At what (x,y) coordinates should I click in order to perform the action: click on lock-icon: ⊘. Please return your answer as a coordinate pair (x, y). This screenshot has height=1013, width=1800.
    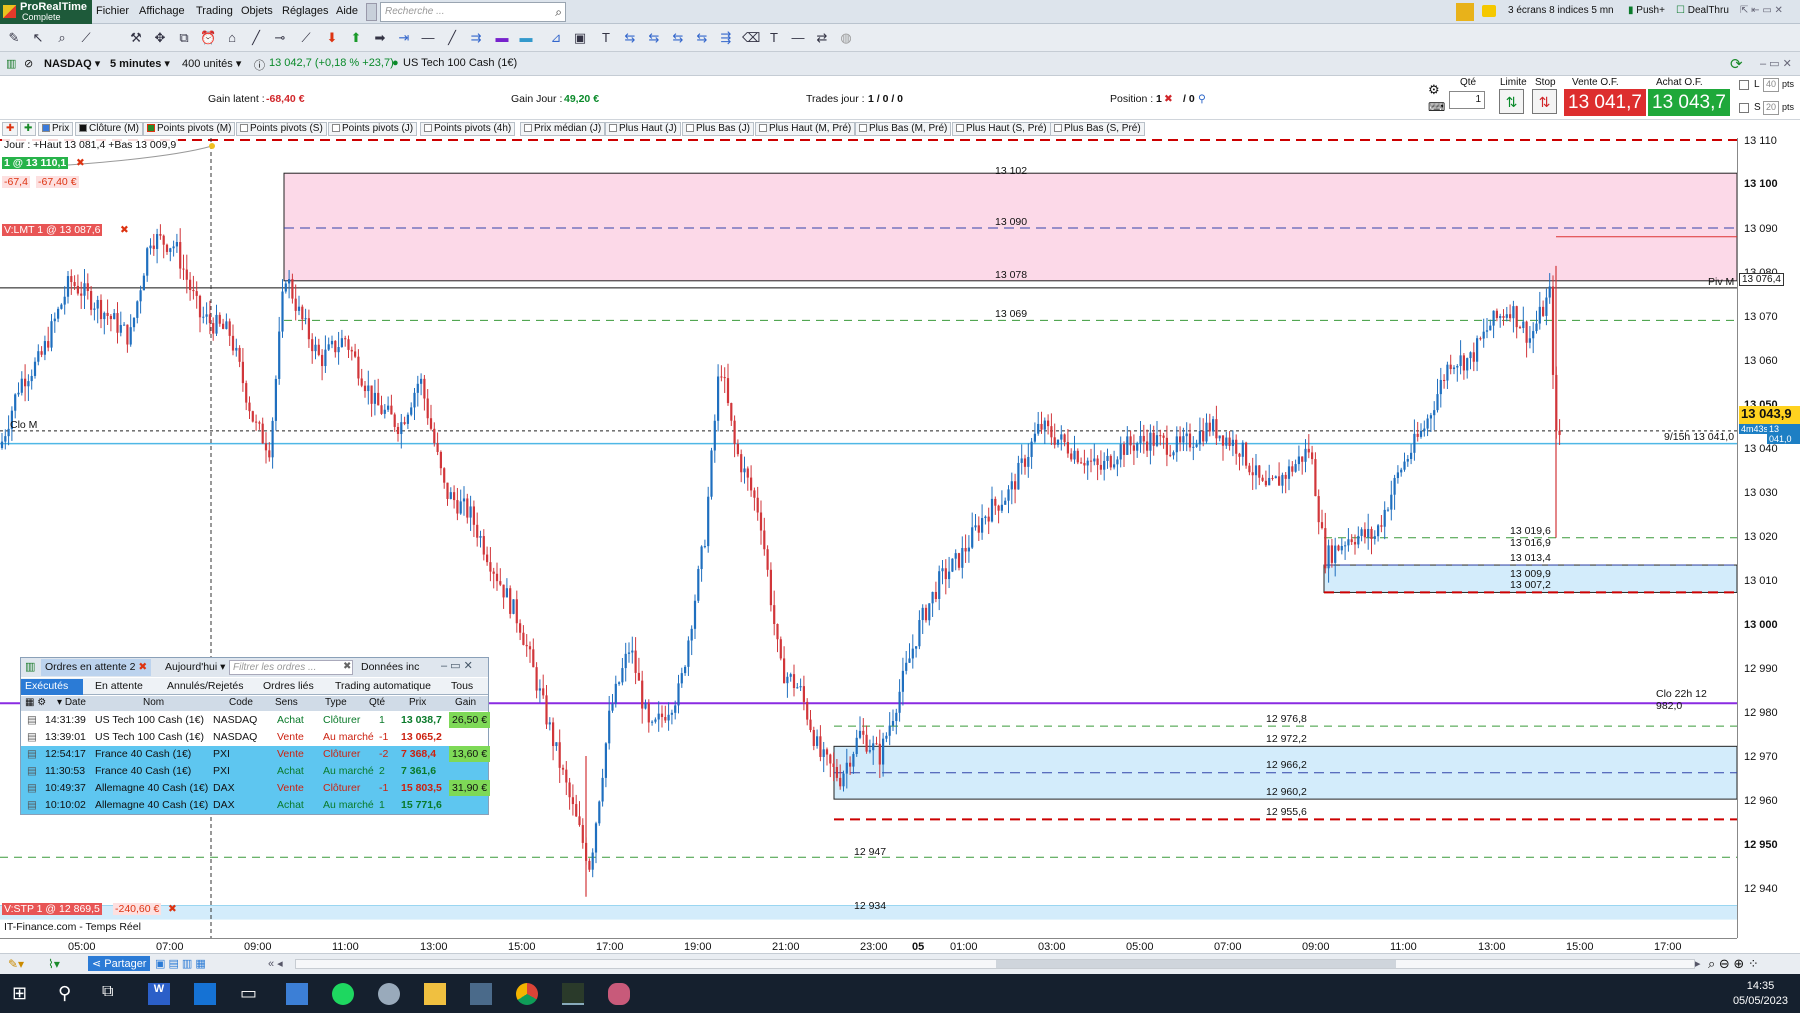
    Looking at the image, I should click on (28, 63).